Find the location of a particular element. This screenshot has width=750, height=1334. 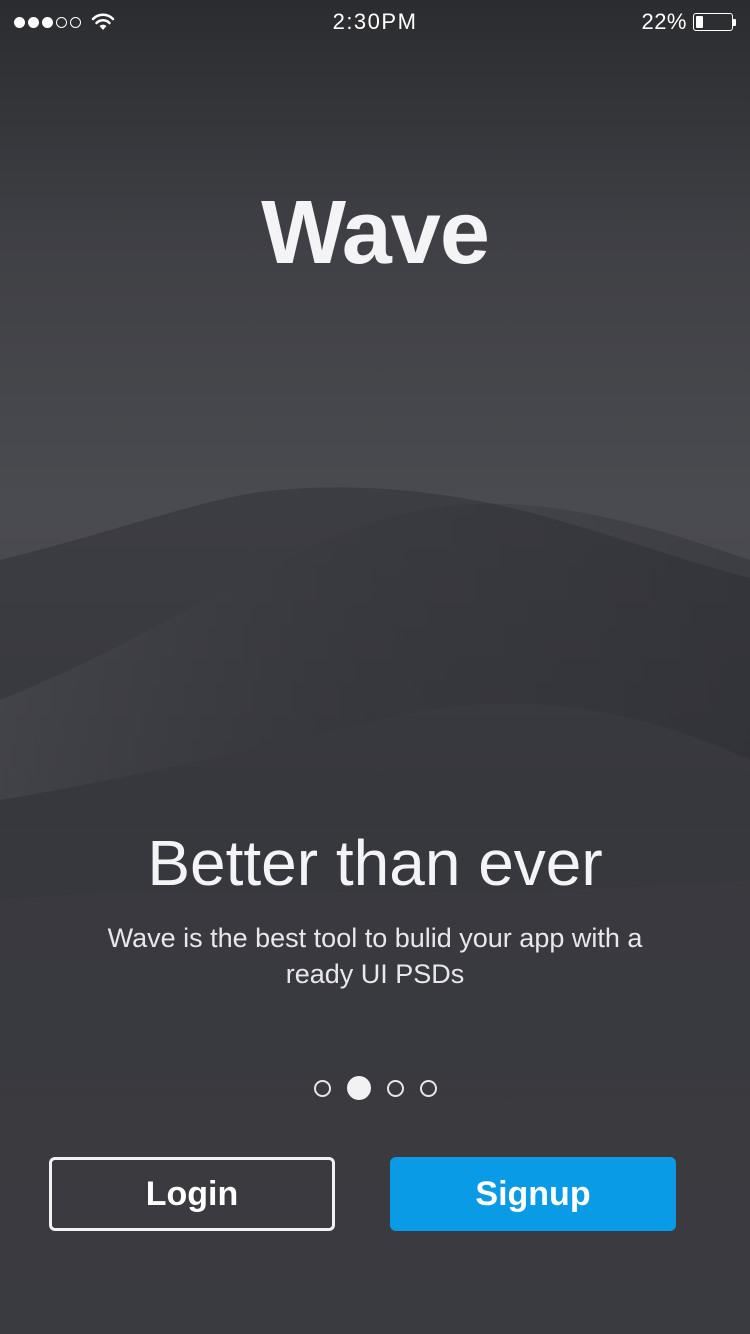

status-time: 2:30PM is located at coordinates (375, 21).